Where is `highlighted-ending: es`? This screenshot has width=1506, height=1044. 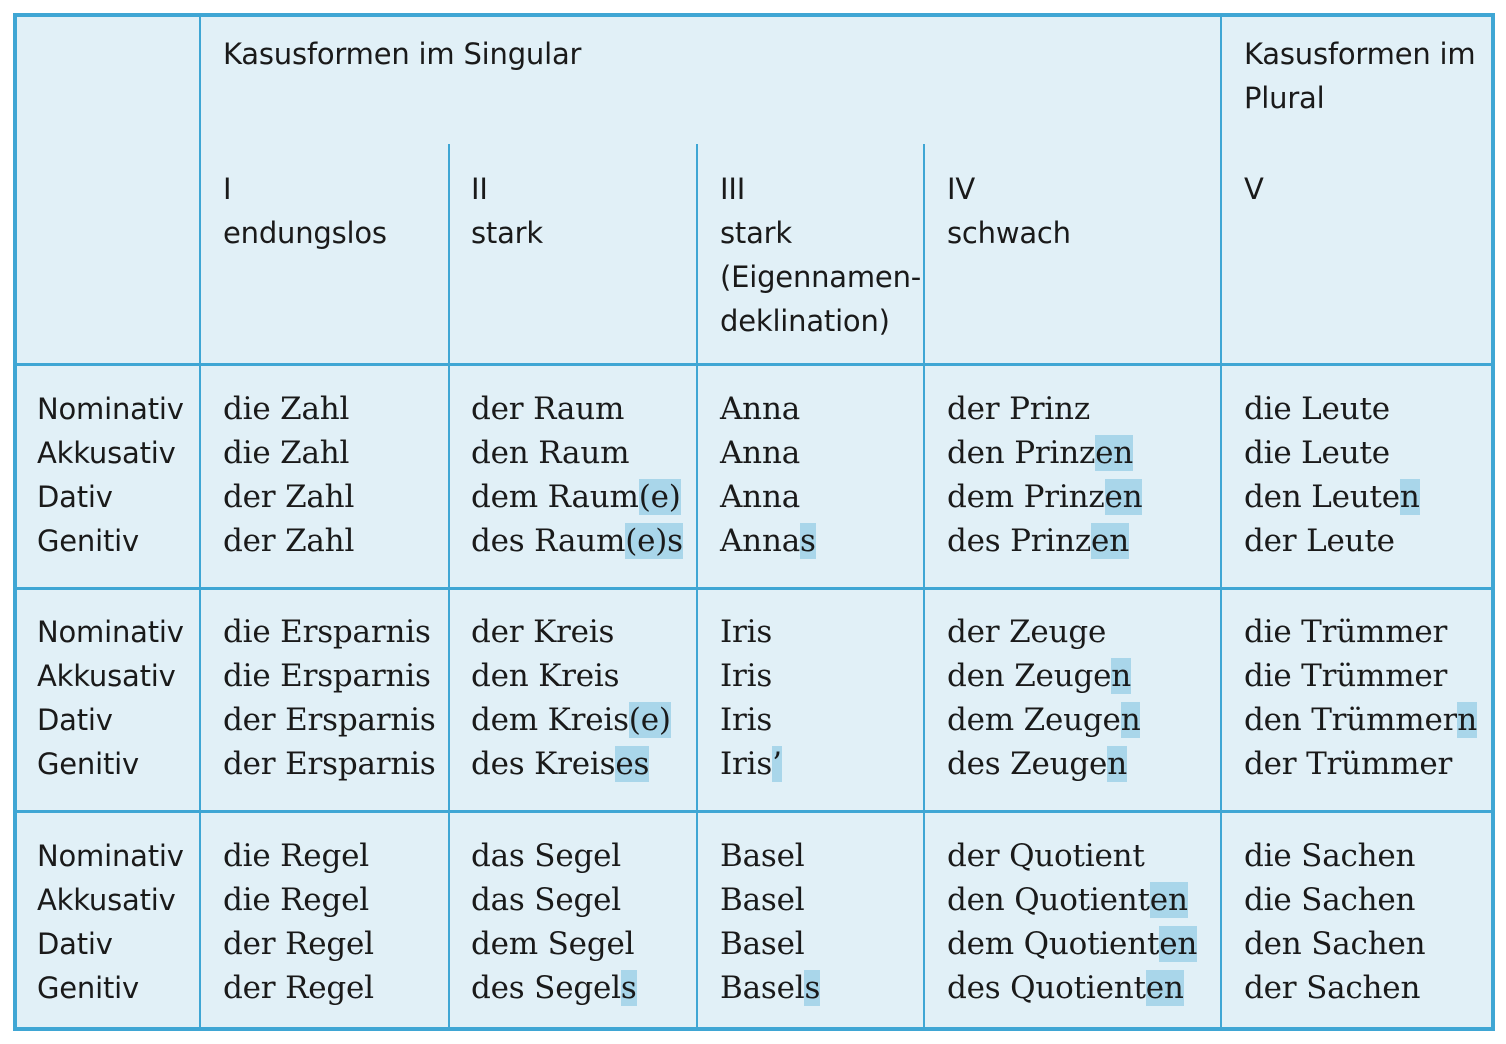
highlighted-ending: es is located at coordinates (632, 764).